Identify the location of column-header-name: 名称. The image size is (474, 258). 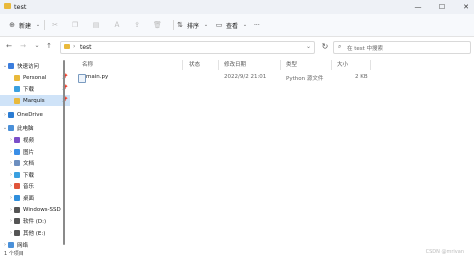
(87, 65).